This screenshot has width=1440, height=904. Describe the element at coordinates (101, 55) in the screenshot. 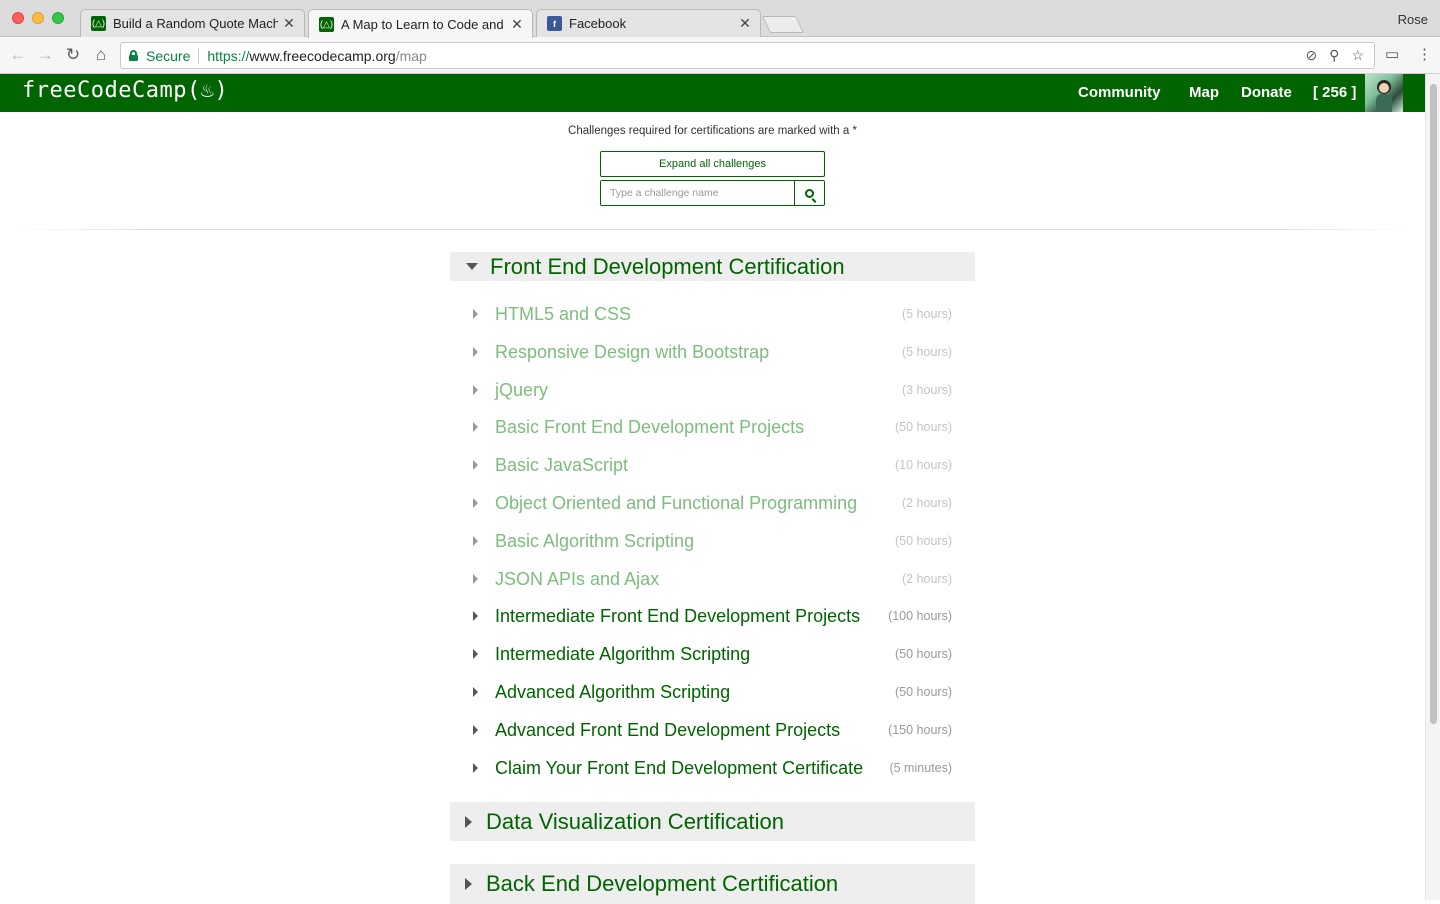

I see `home-icon: ⌂` at that location.